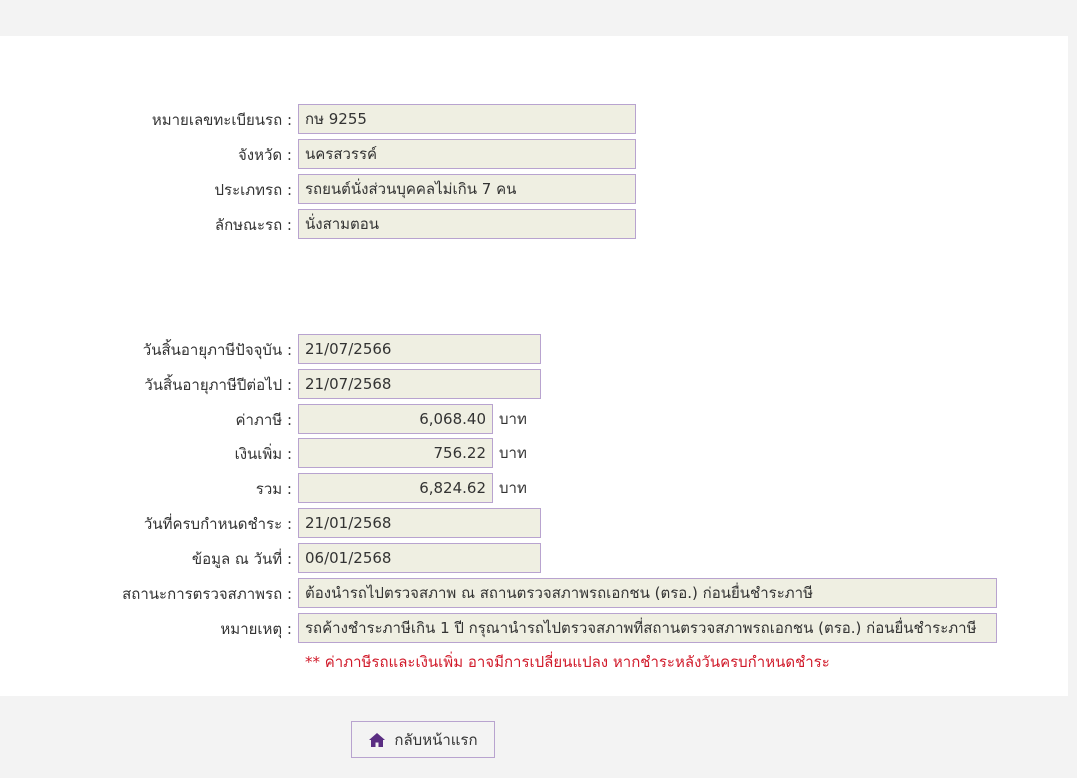  Describe the element at coordinates (513, 453) in the screenshot. I see `surcharge-unit: บาท` at that location.